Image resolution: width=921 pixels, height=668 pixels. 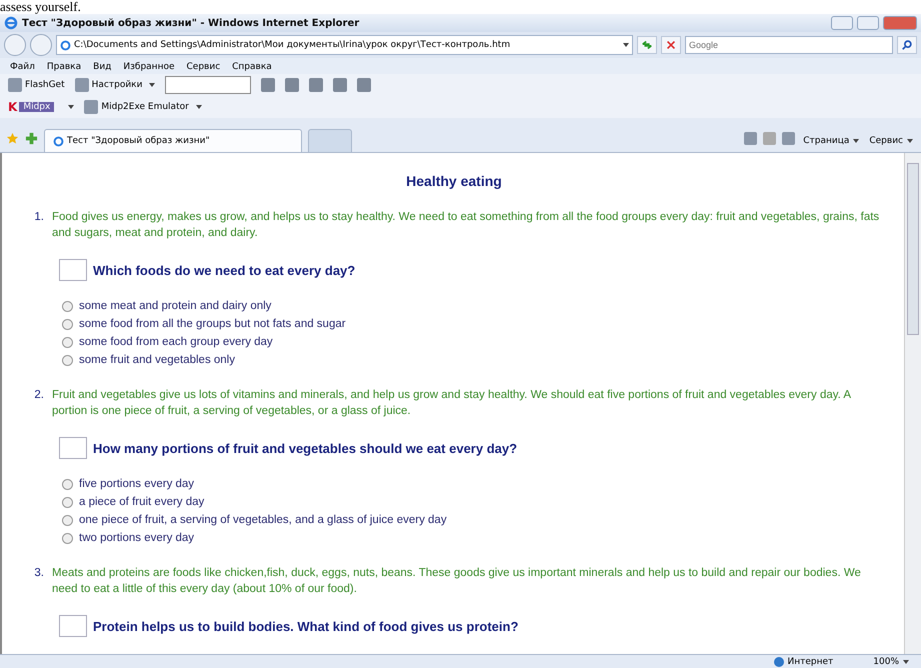 I want to click on refresh-icon, so click(x=647, y=45).